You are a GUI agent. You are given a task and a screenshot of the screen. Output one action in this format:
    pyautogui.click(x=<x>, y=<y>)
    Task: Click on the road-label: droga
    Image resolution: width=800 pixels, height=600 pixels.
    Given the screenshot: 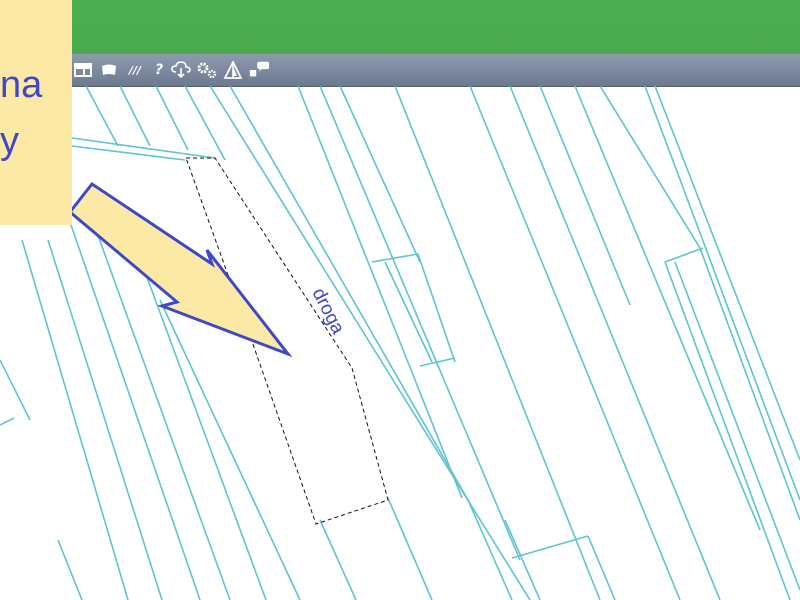 What is the action you would take?
    pyautogui.click(x=328, y=311)
    